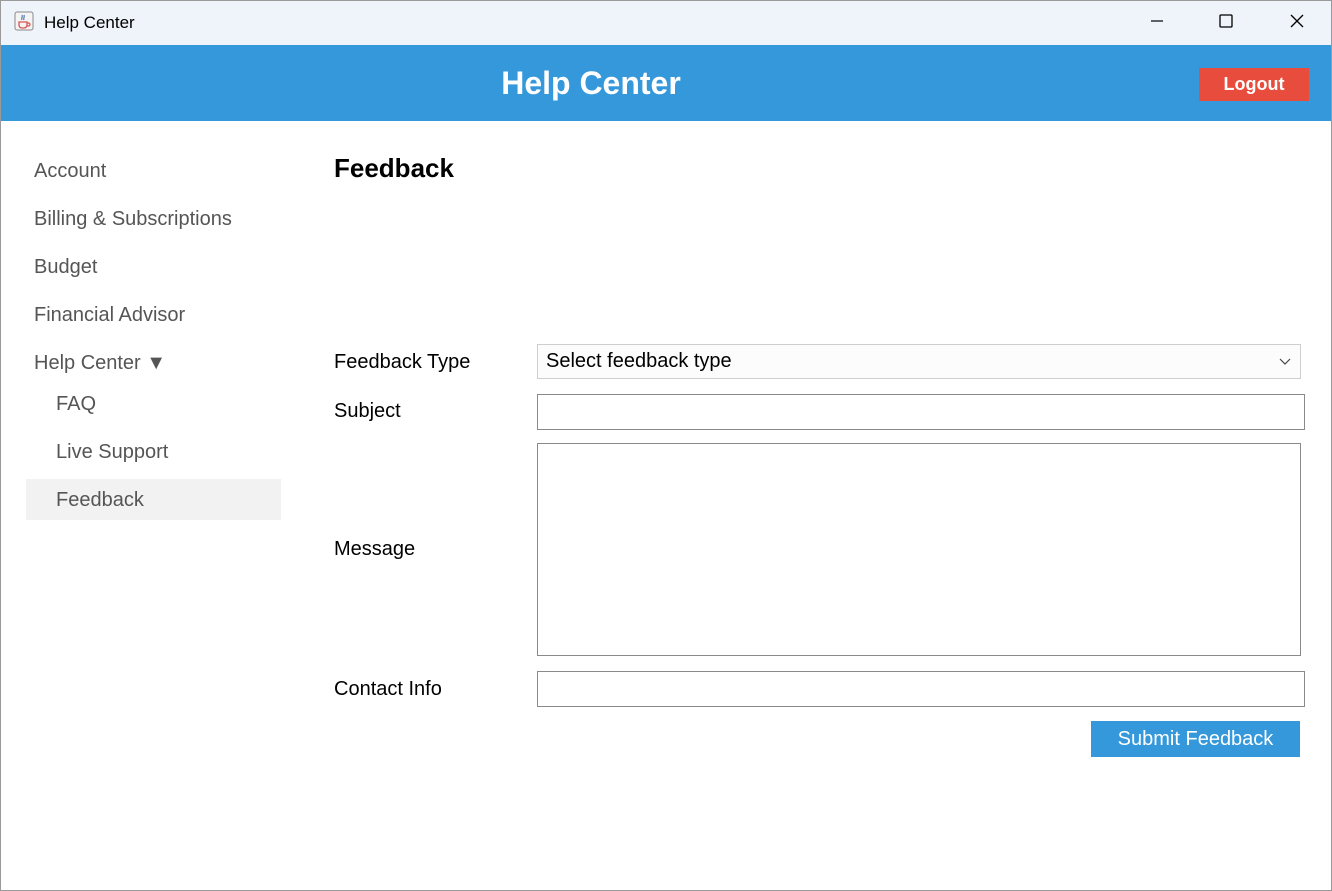  I want to click on subject-label: Subject, so click(367, 411).